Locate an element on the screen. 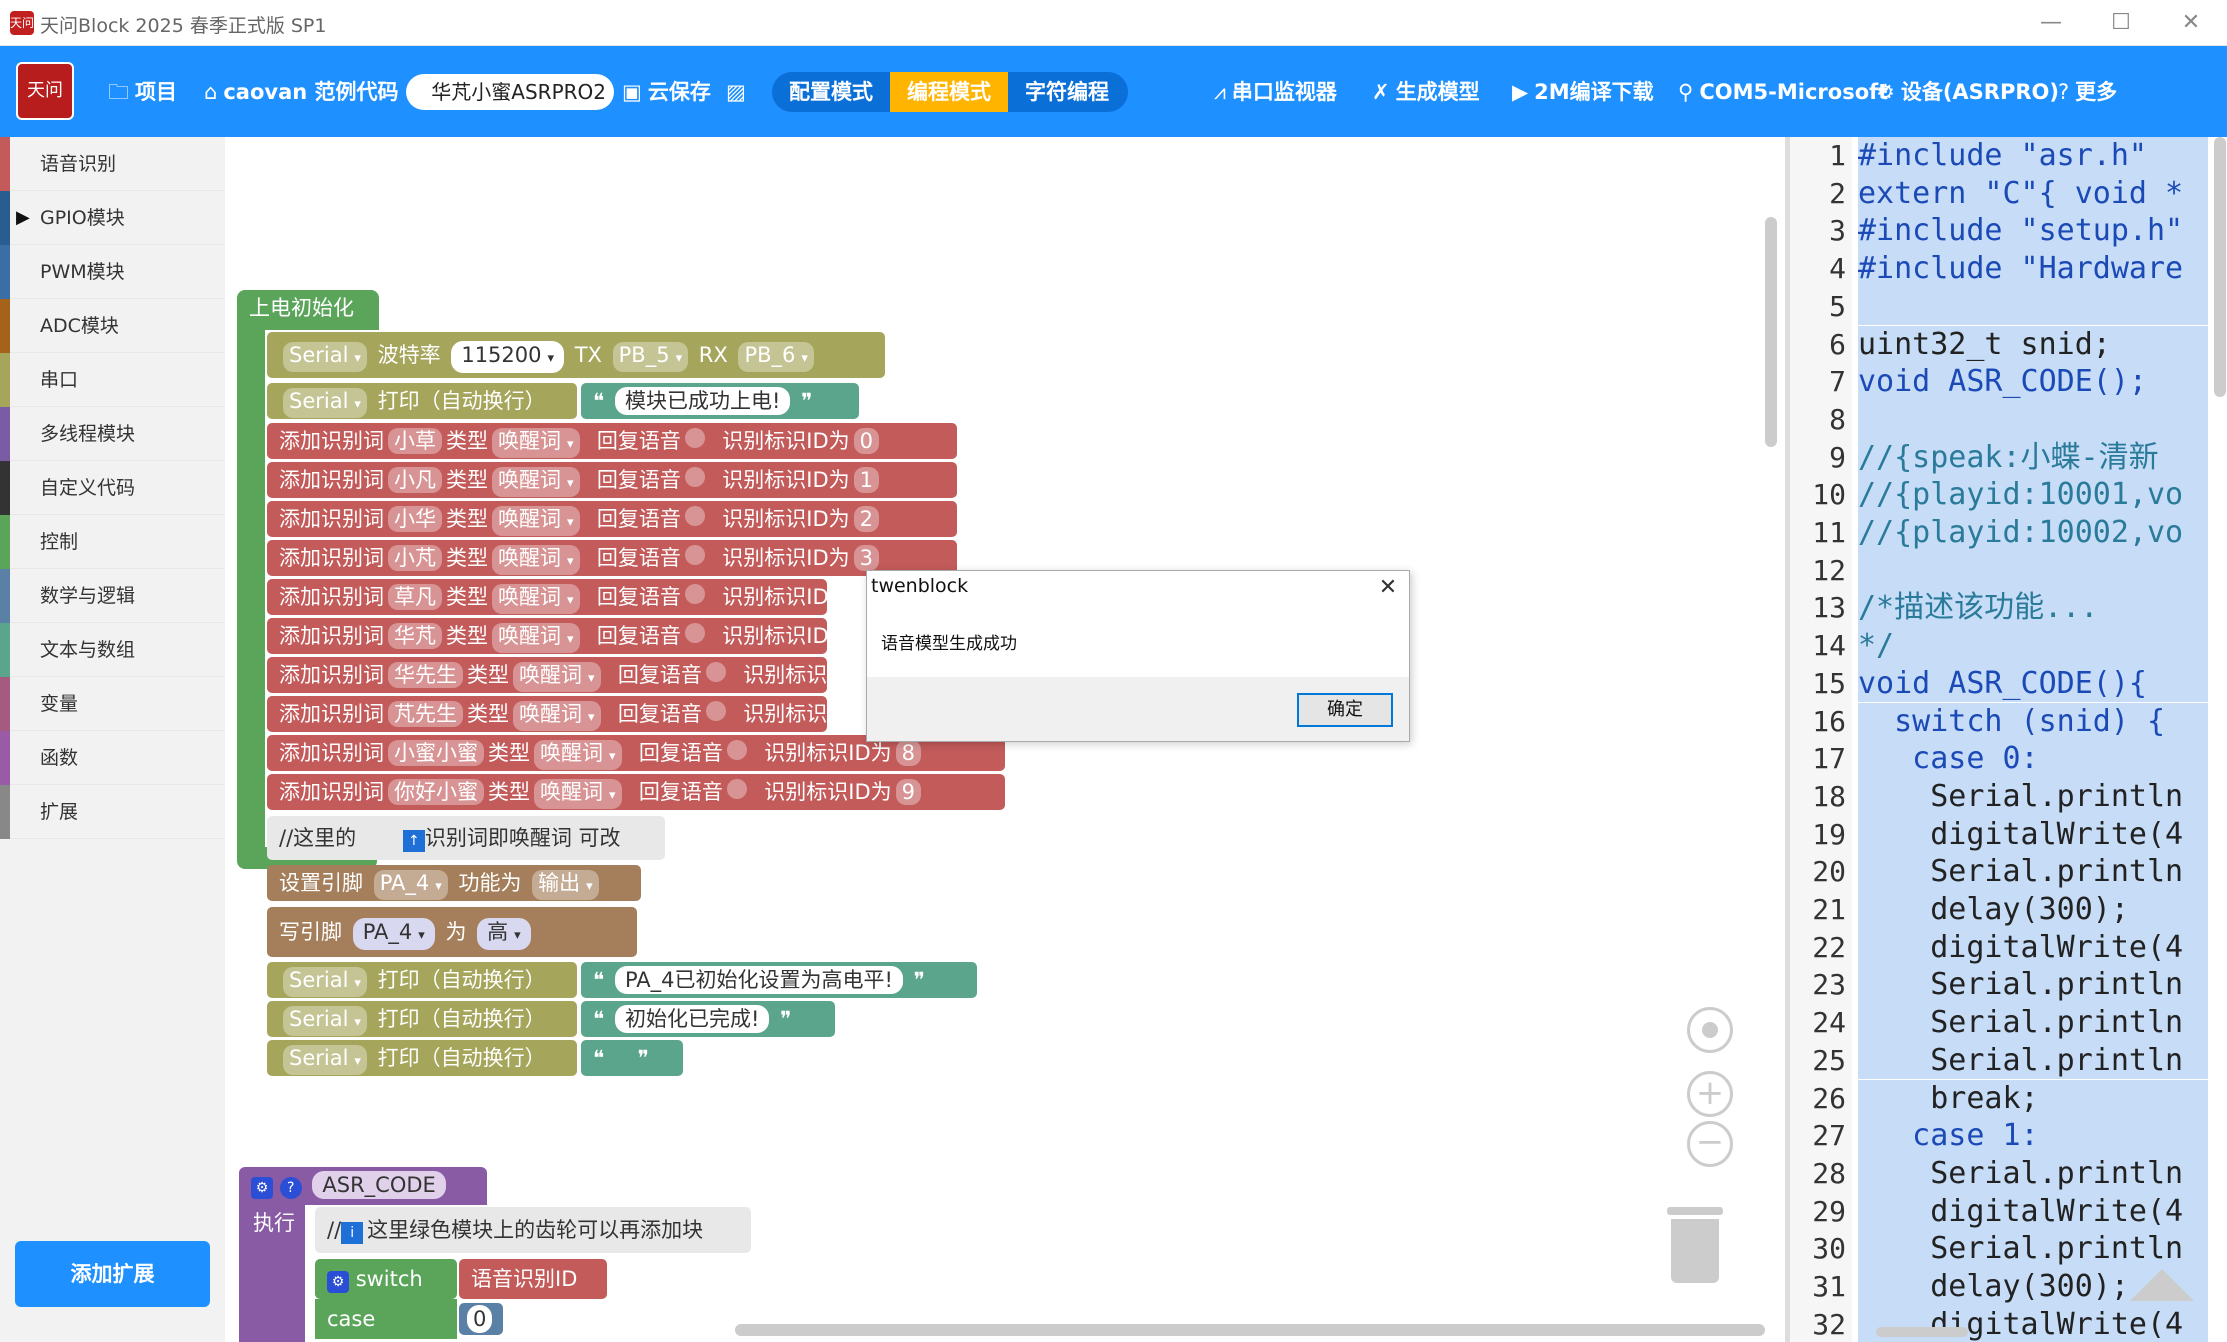  add-word-block: 添加识别词 你好小蜜 类型 唤醒词 ▾ 回复语音 识别标识ID为 9 is located at coordinates (636, 792).